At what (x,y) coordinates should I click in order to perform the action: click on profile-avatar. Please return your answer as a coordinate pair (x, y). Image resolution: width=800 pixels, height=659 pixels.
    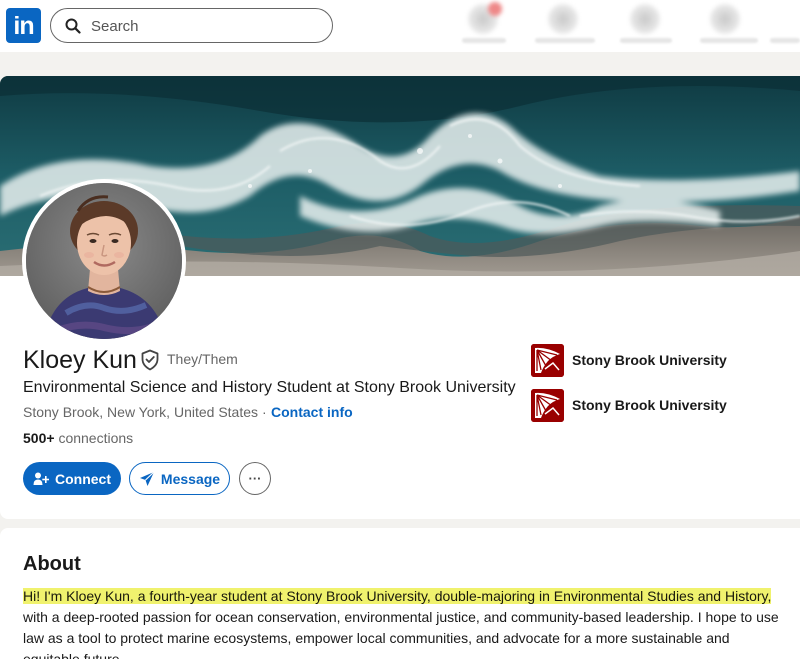
    Looking at the image, I should click on (104, 261).